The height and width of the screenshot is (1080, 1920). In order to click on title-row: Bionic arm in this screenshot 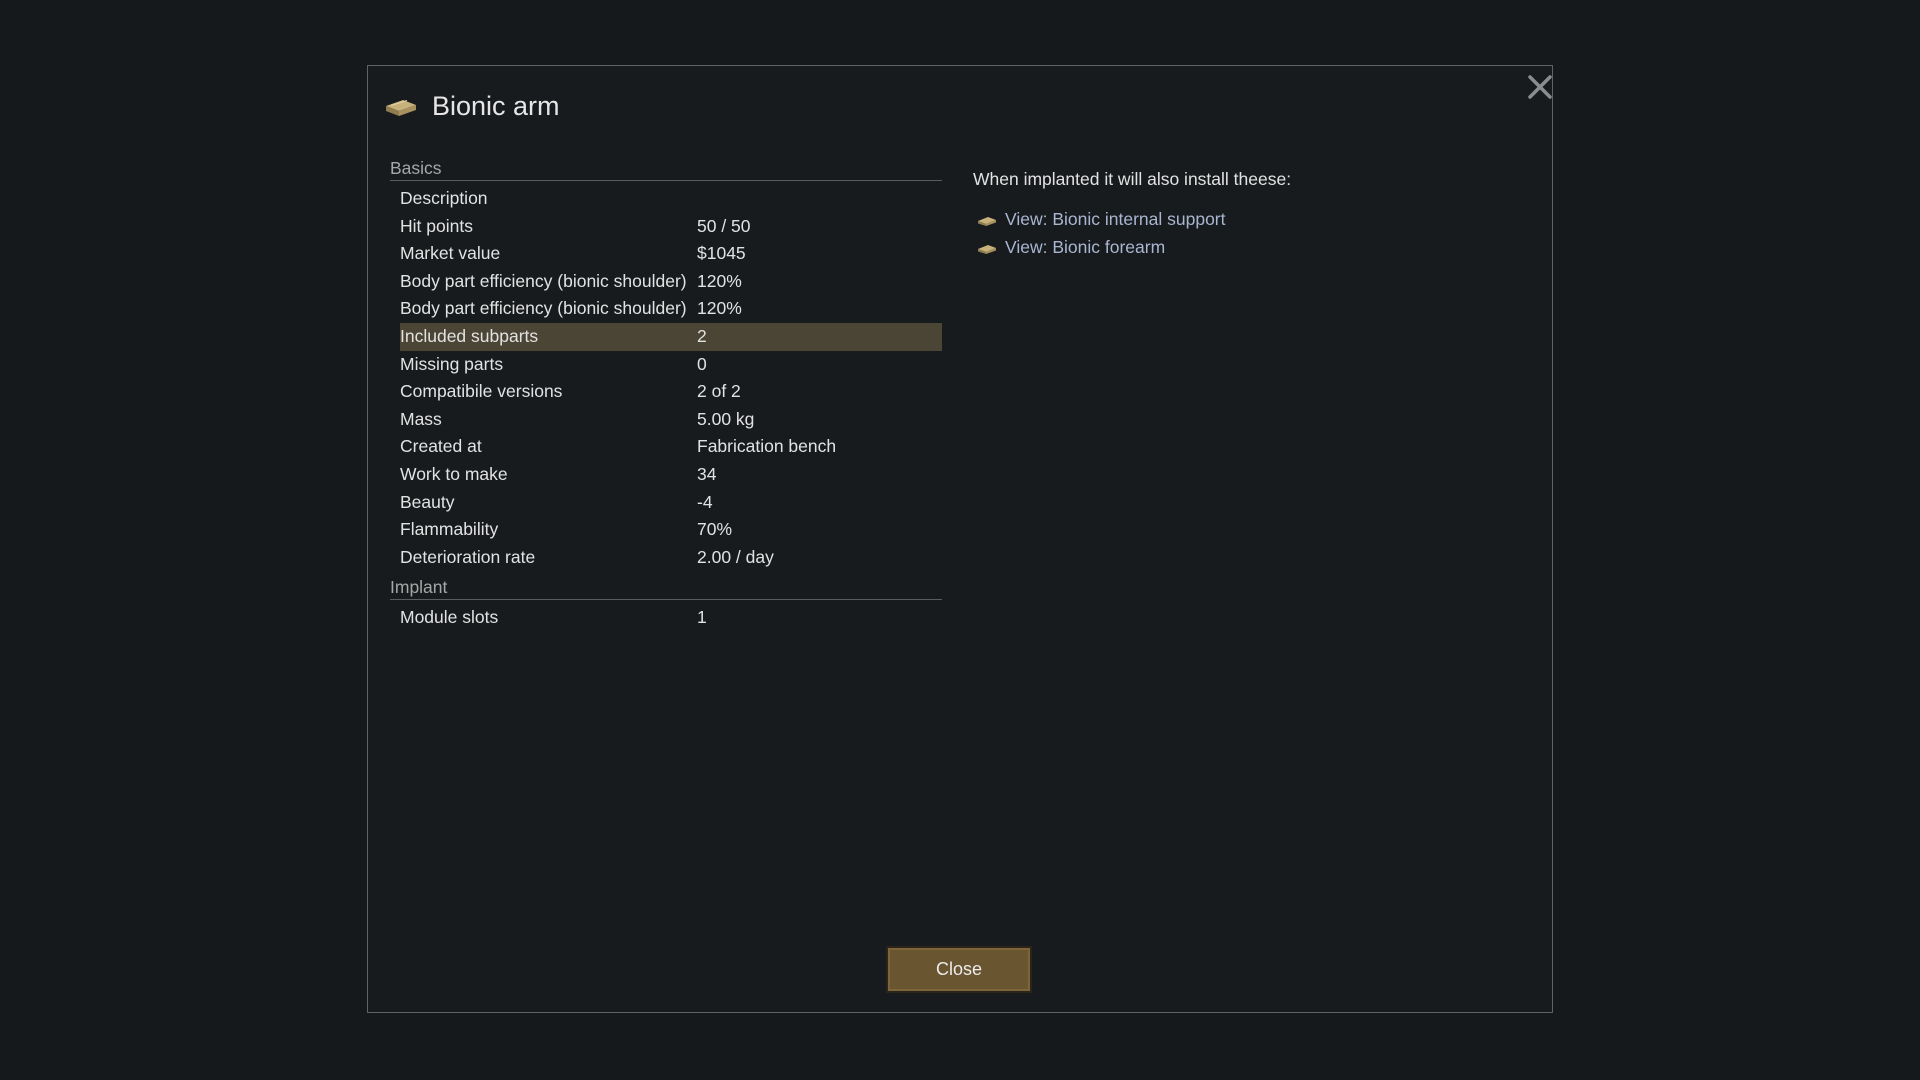, I will do `click(471, 106)`.